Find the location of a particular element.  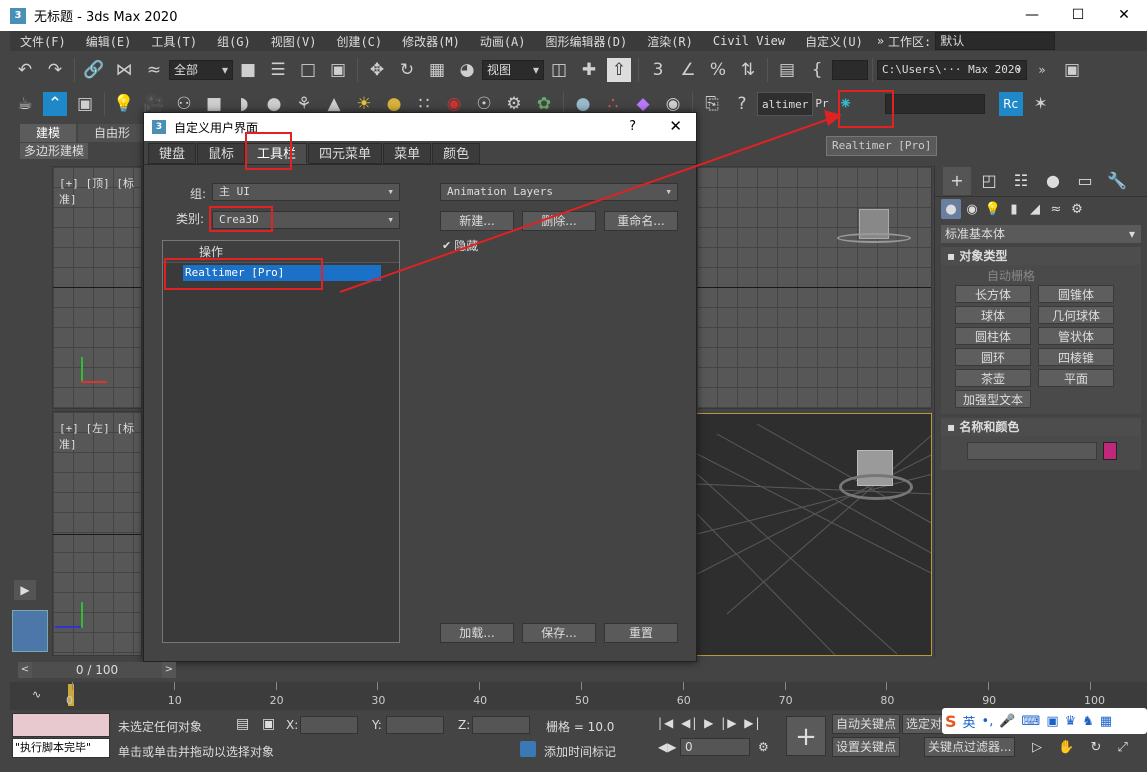

punctuation-icon: •, is located at coordinates (988, 721).